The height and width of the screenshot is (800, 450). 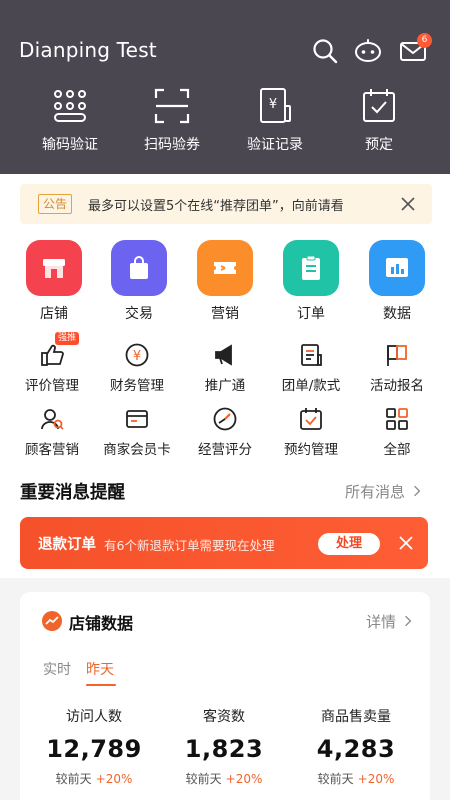 What do you see at coordinates (381, 622) in the screenshot?
I see `details-label: 详情` at bounding box center [381, 622].